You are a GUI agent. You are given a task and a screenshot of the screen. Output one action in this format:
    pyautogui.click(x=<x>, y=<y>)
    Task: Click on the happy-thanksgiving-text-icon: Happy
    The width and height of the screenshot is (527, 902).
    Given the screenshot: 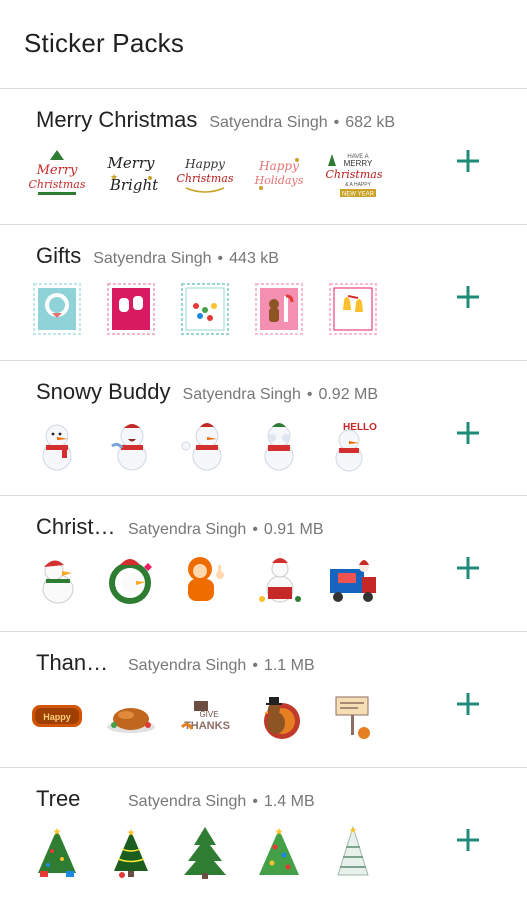 What is the action you would take?
    pyautogui.click(x=57, y=716)
    